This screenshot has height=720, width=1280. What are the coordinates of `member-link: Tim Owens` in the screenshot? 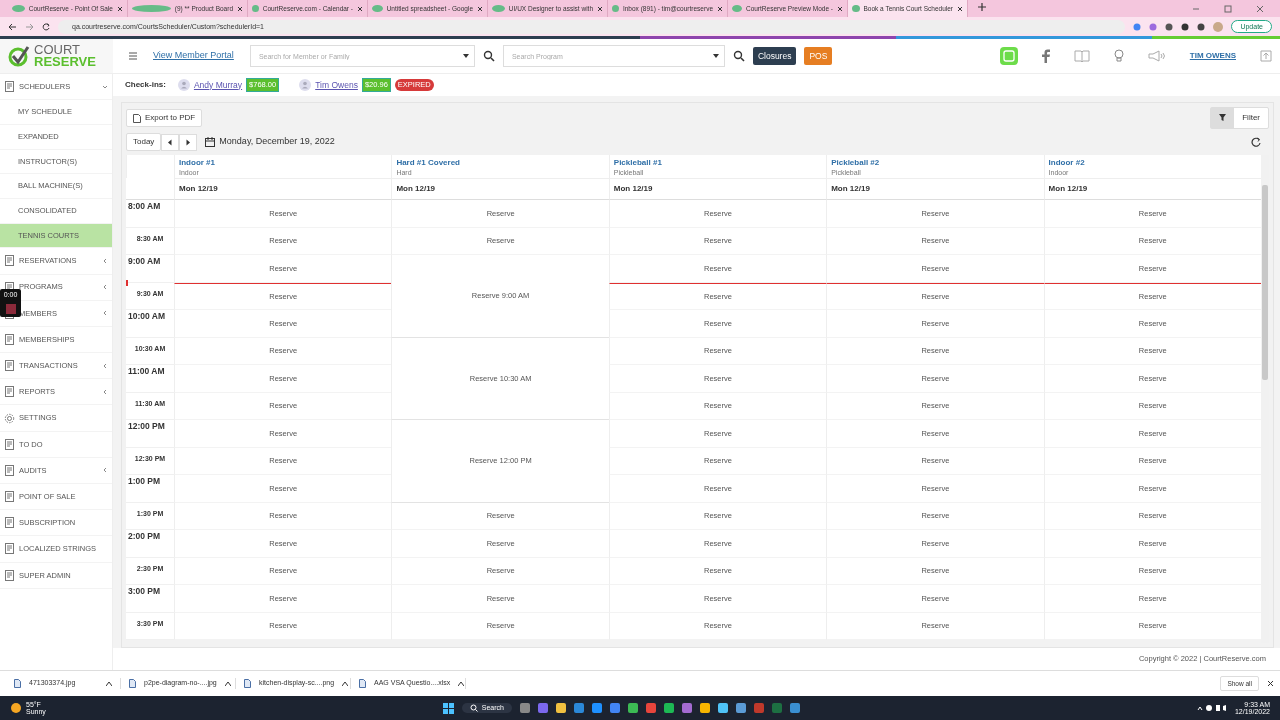 It's located at (336, 85).